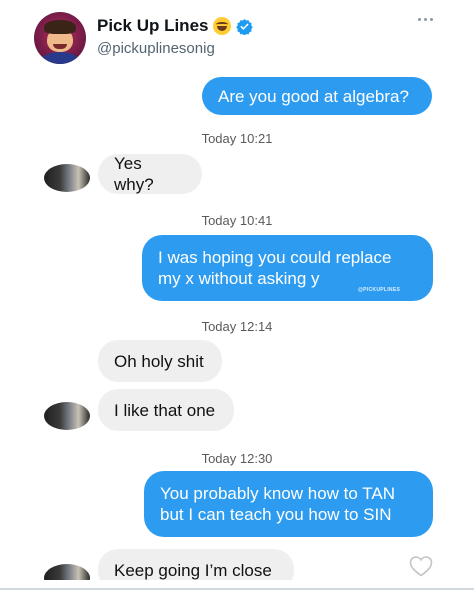  Describe the element at coordinates (134, 174) in the screenshot. I see `message-text: Yes why?` at that location.